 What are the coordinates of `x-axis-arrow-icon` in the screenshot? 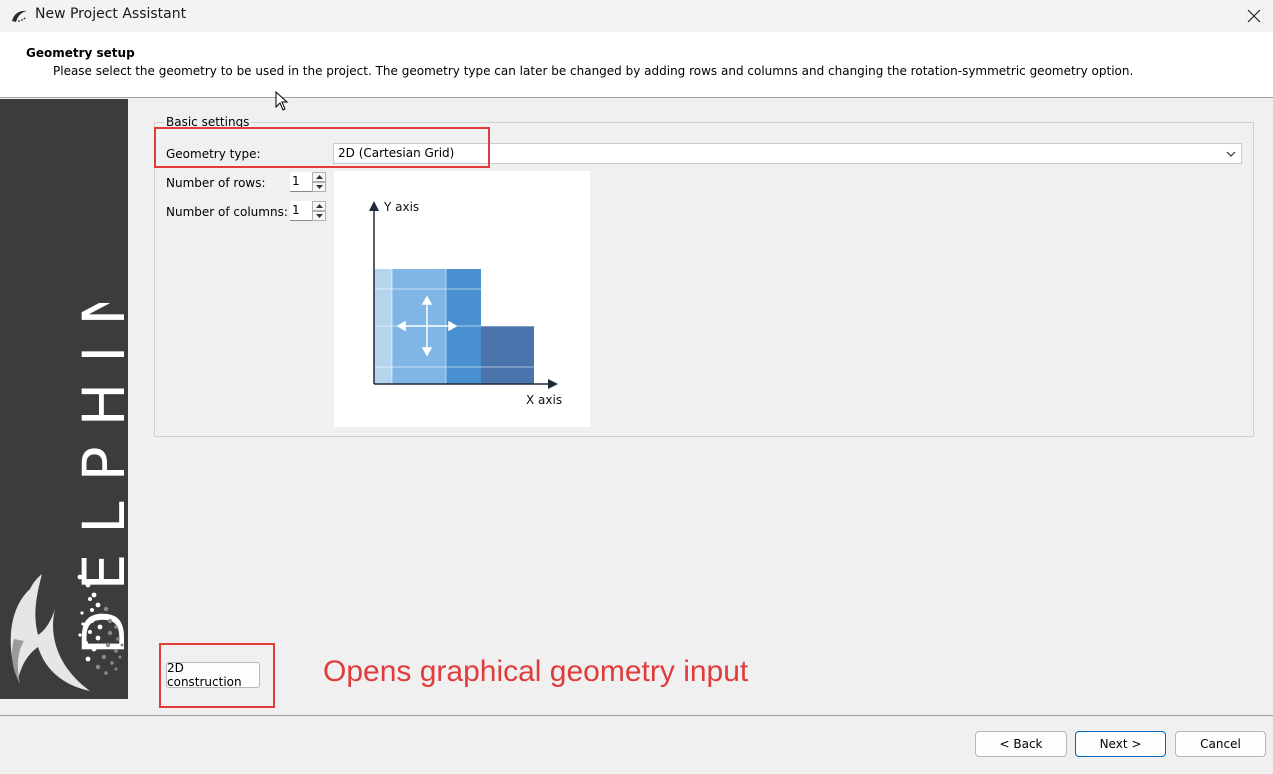 It's located at (553, 384).